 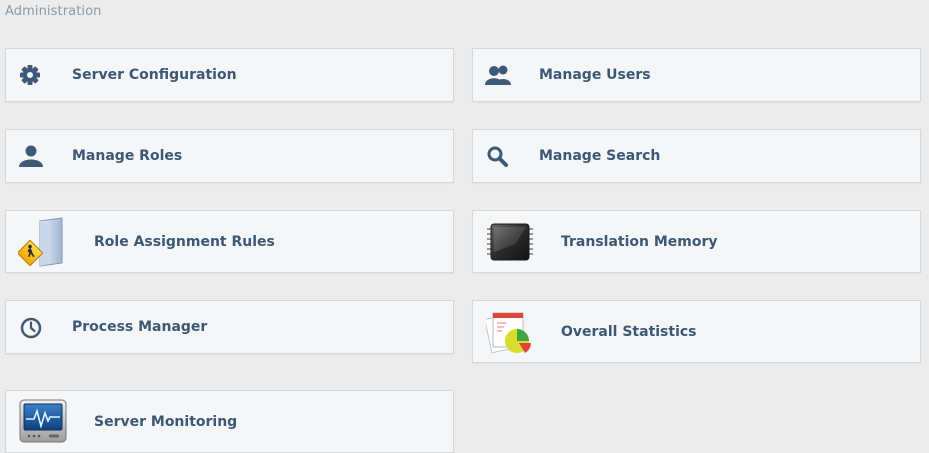 What do you see at coordinates (53, 11) in the screenshot?
I see `page-title: Administration` at bounding box center [53, 11].